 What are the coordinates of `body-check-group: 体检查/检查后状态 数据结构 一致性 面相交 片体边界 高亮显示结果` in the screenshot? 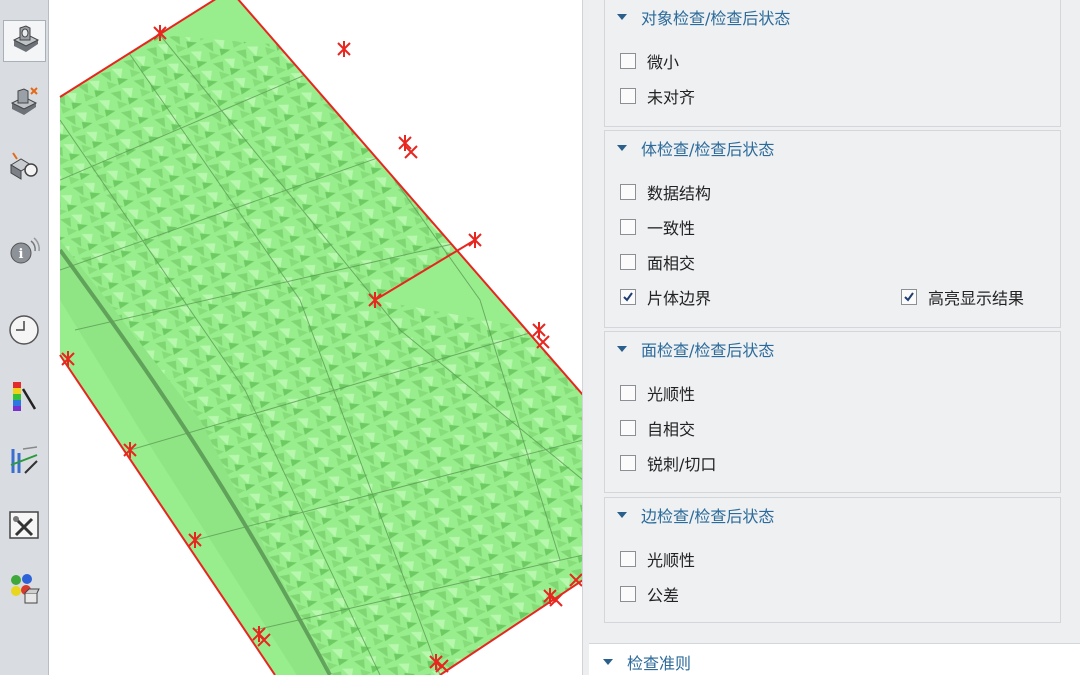 It's located at (832, 229).